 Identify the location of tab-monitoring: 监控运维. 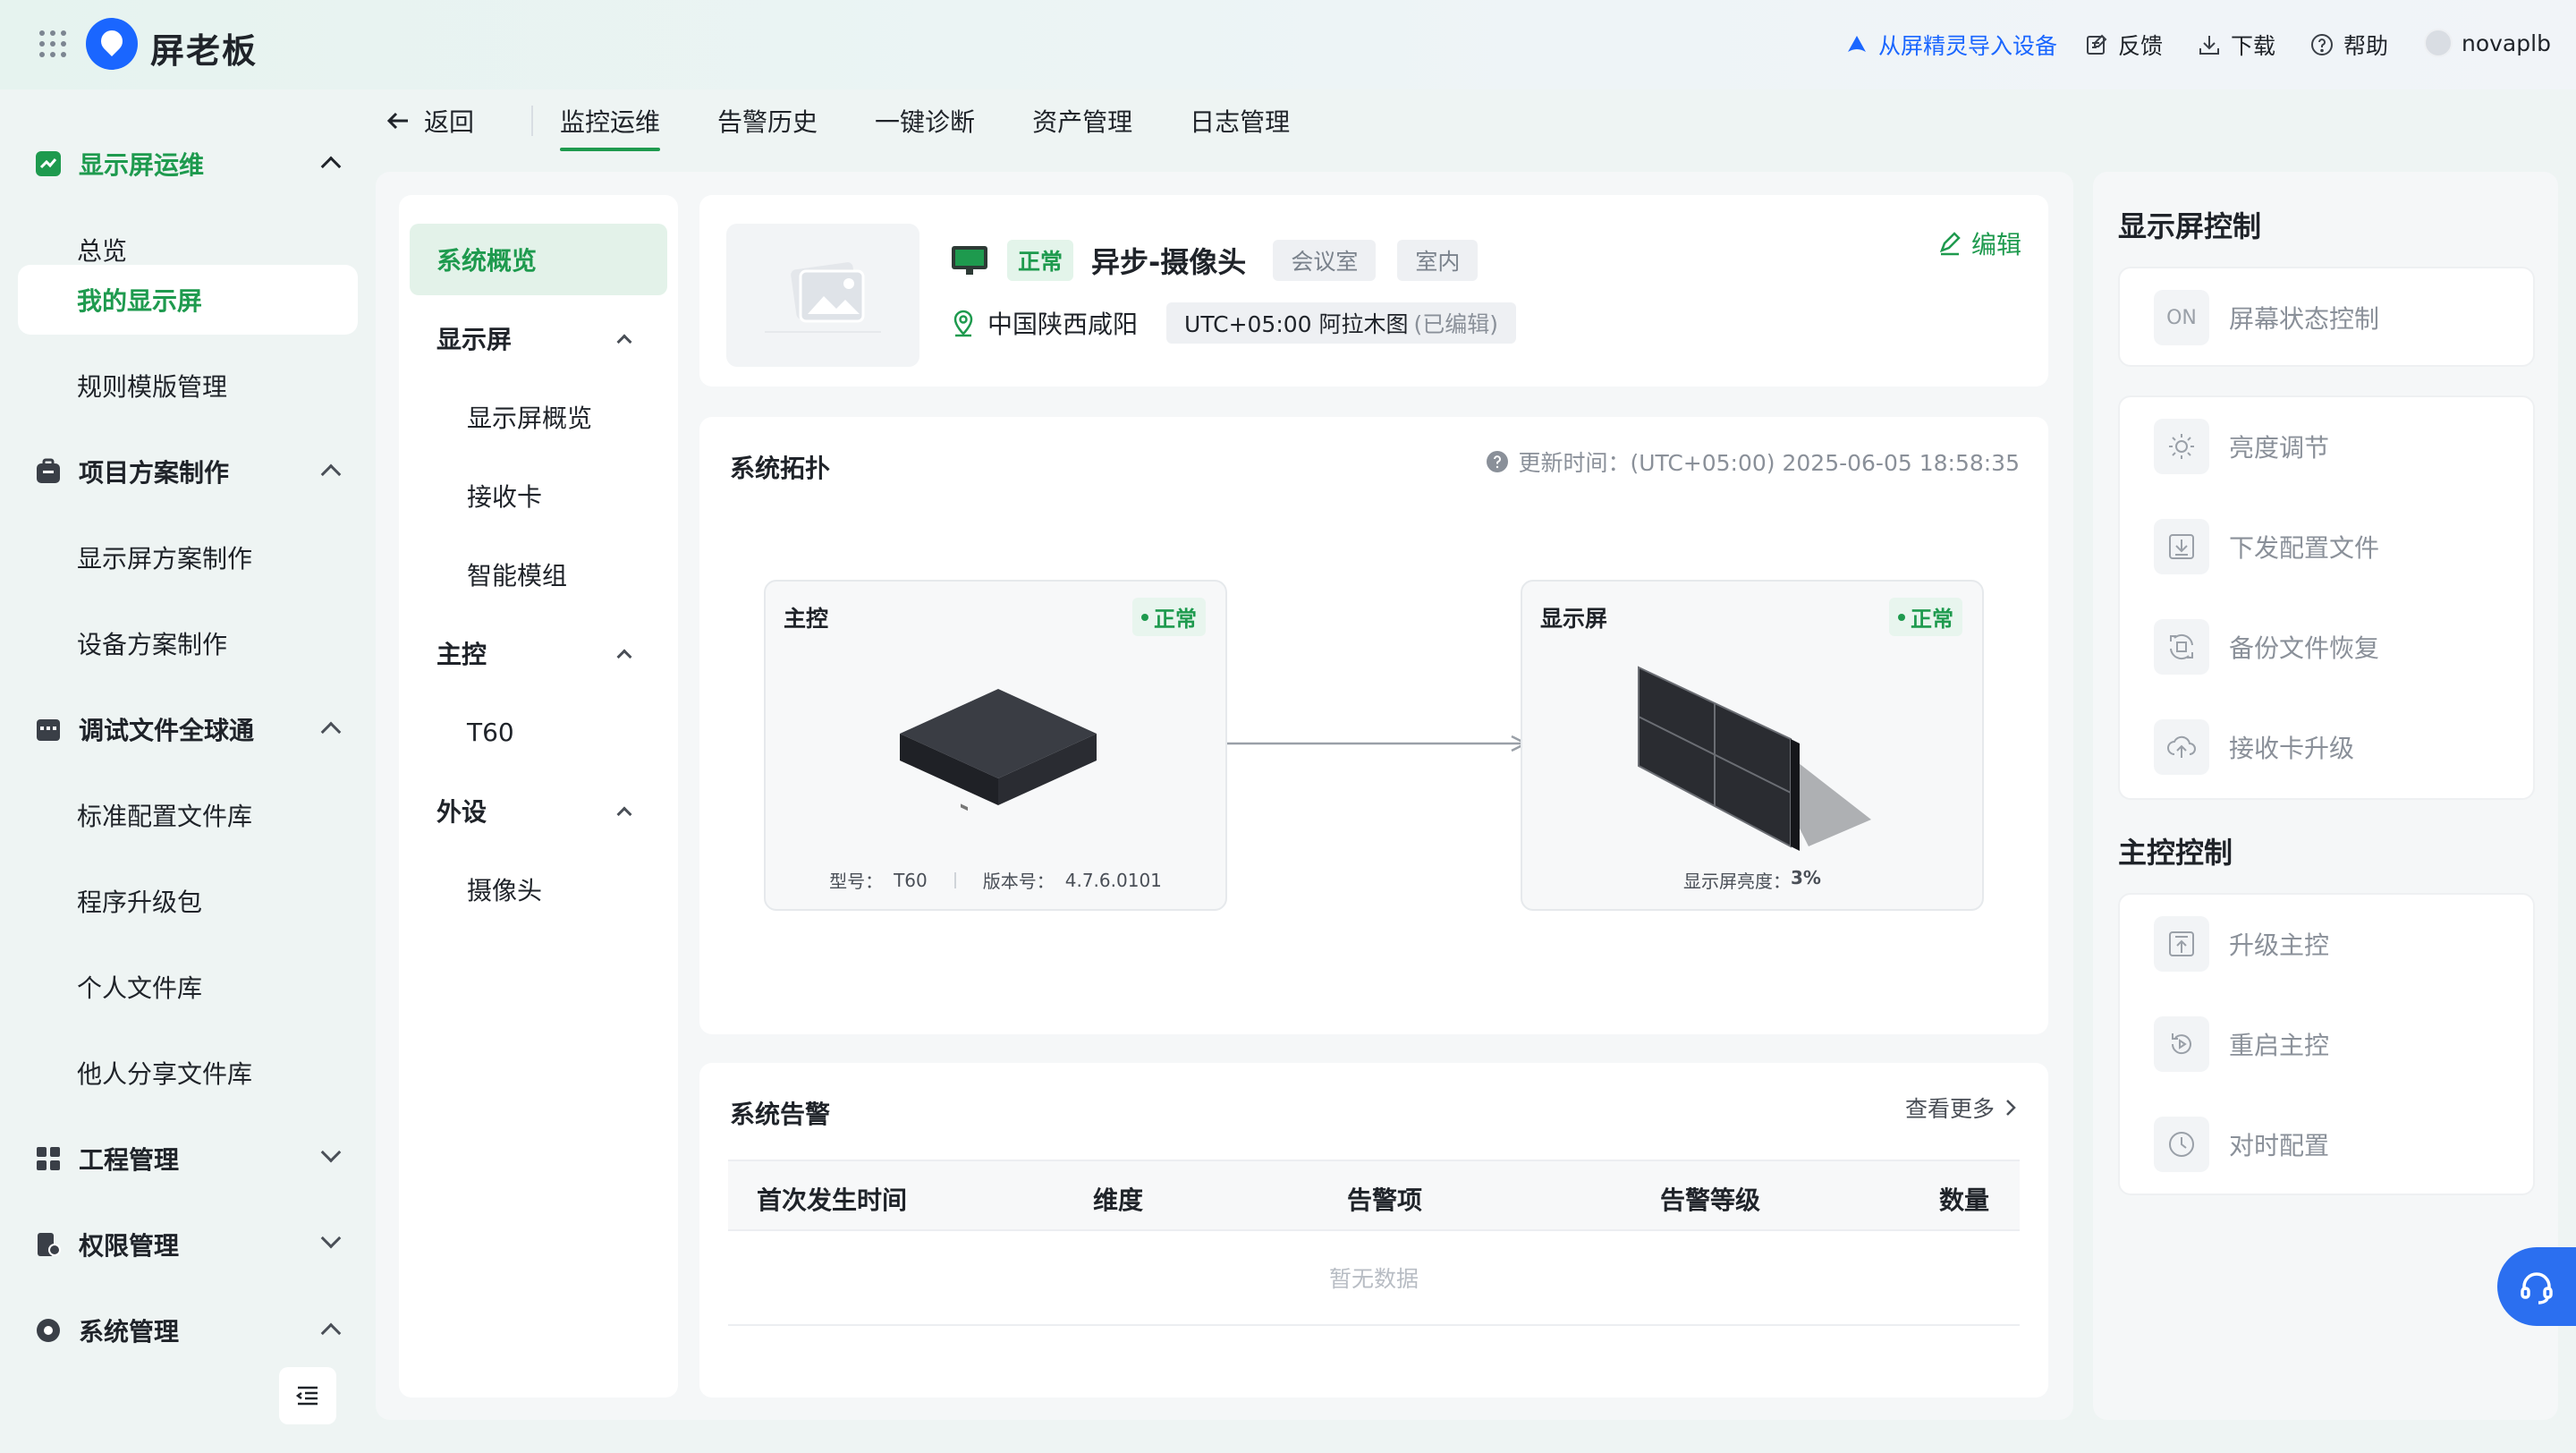
(610, 122).